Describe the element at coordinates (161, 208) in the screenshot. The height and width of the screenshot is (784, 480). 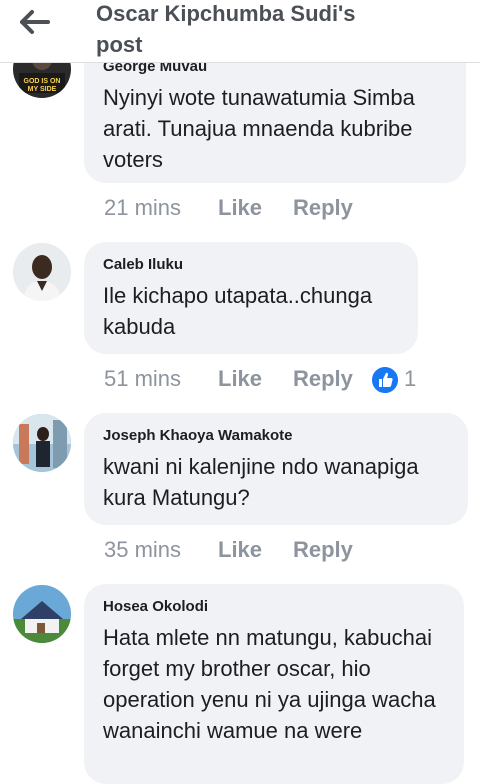
I see `comment-time: 21 mins` at that location.